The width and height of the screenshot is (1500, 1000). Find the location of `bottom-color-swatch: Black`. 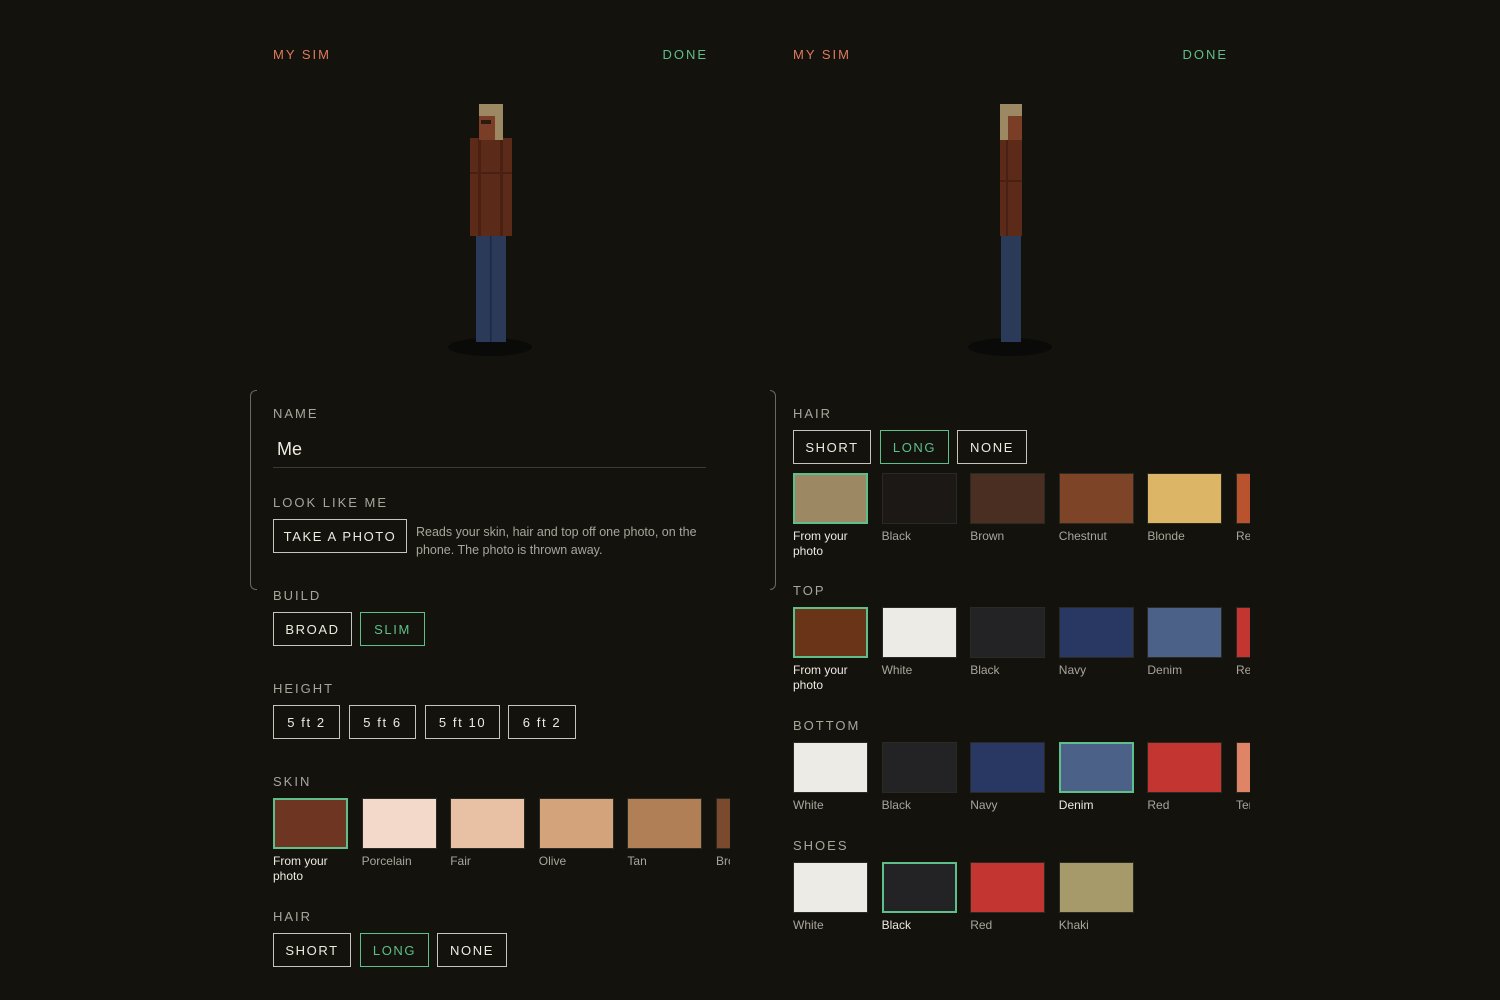

bottom-color-swatch: Black is located at coordinates (919, 777).